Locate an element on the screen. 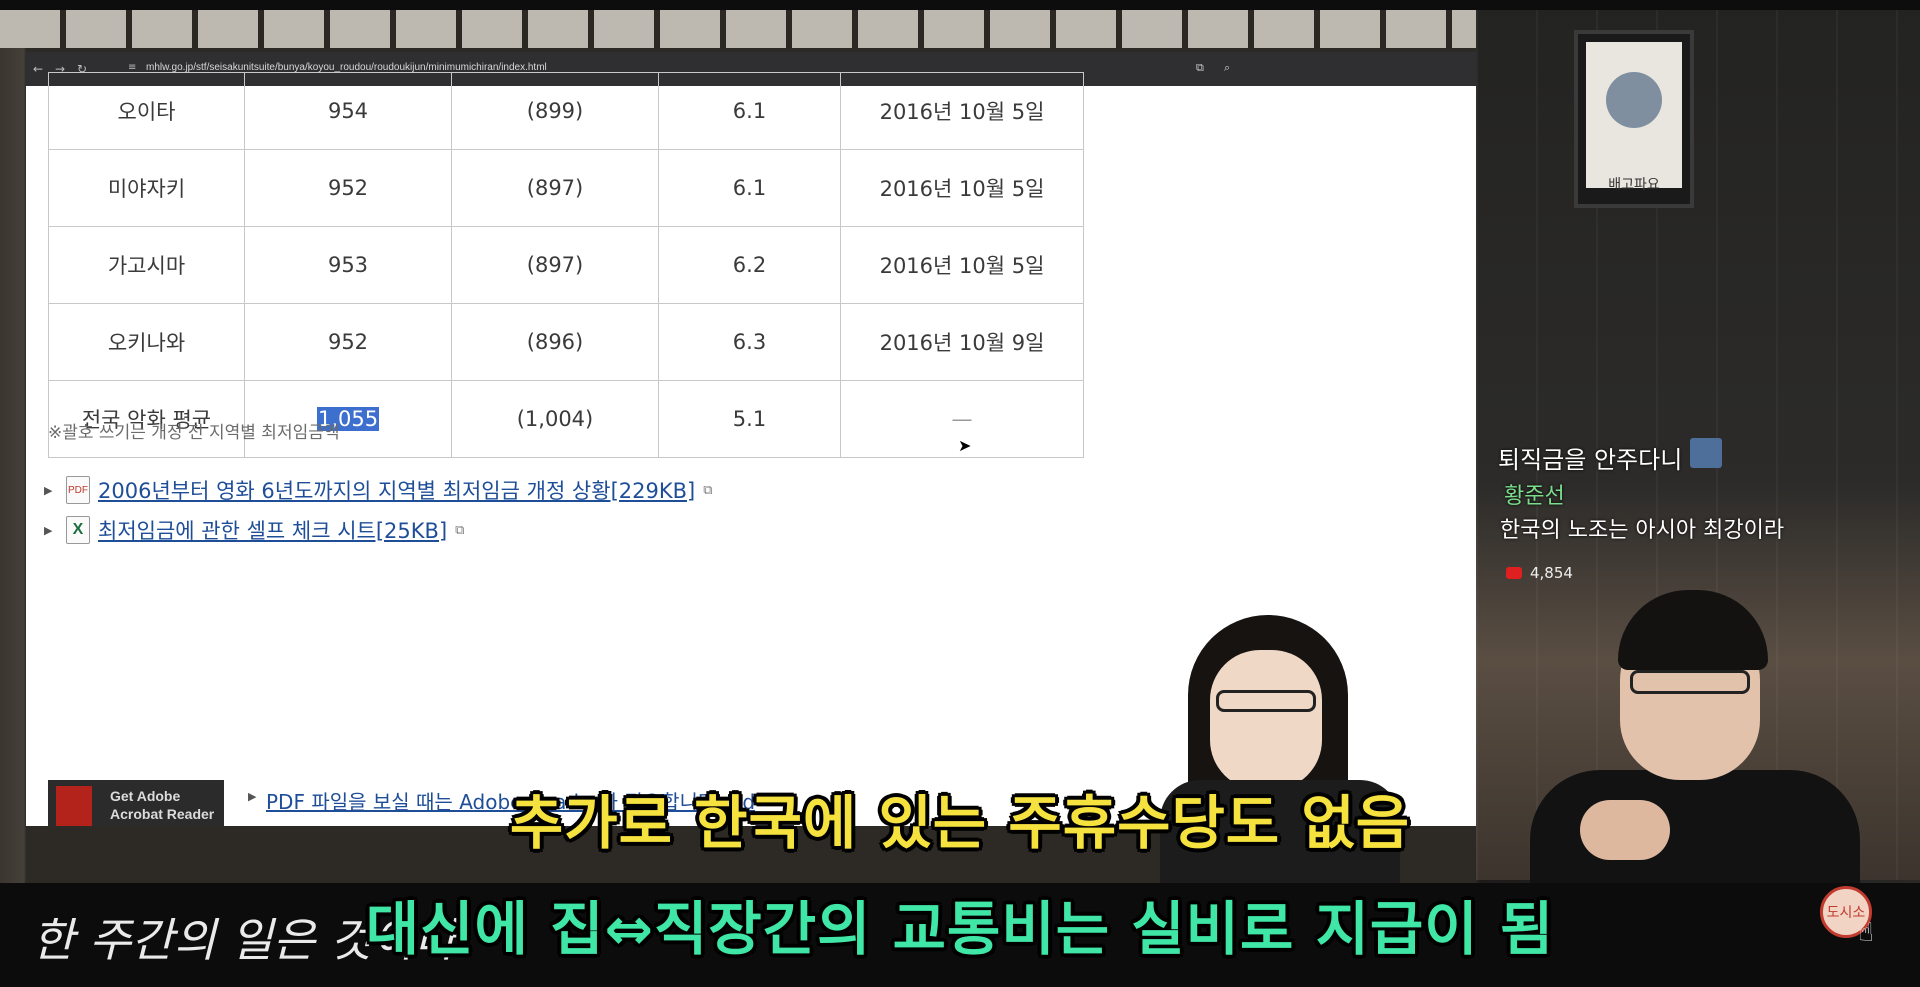  view-count: 4,854 is located at coordinates (1539, 573).